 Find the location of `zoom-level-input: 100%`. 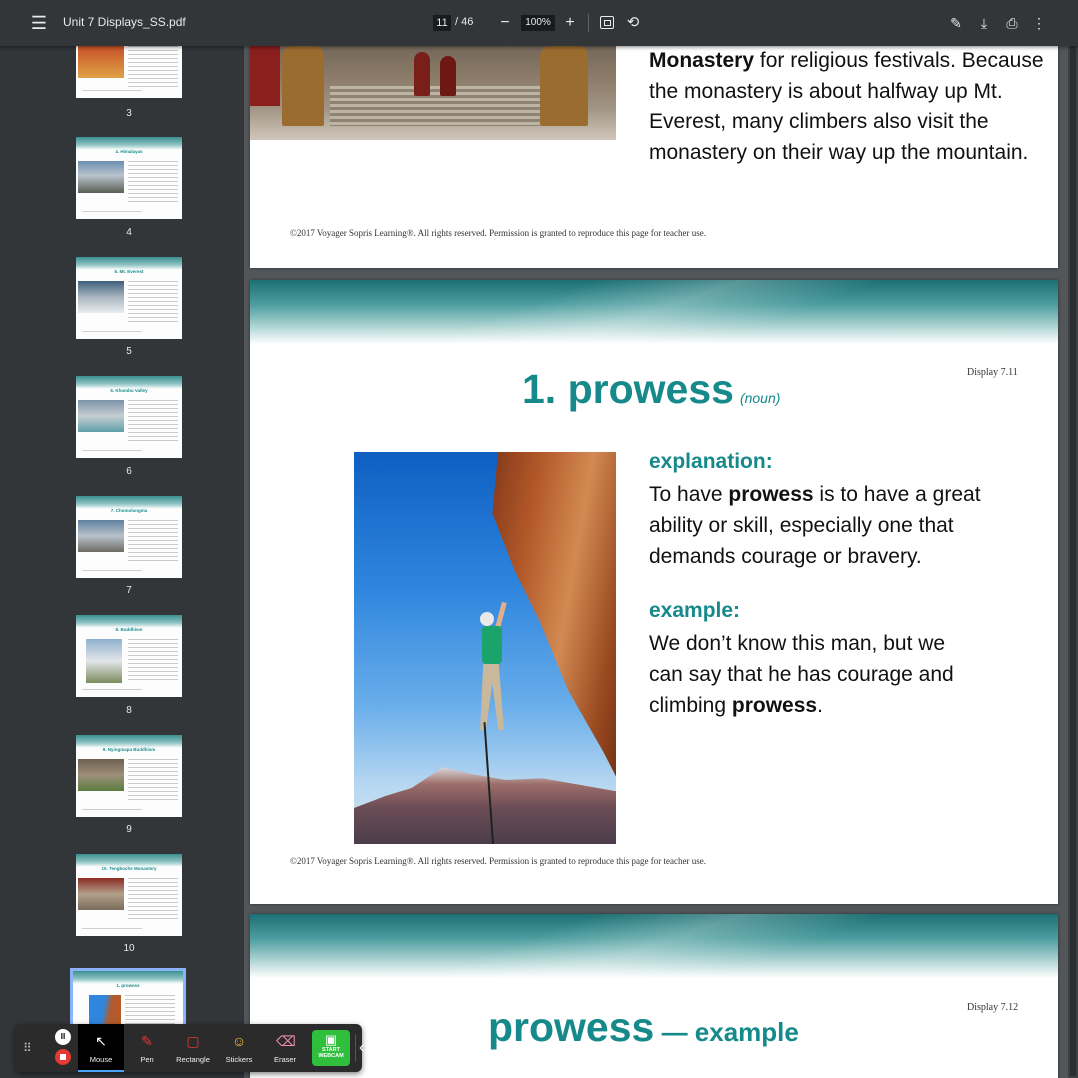

zoom-level-input: 100% is located at coordinates (538, 23).